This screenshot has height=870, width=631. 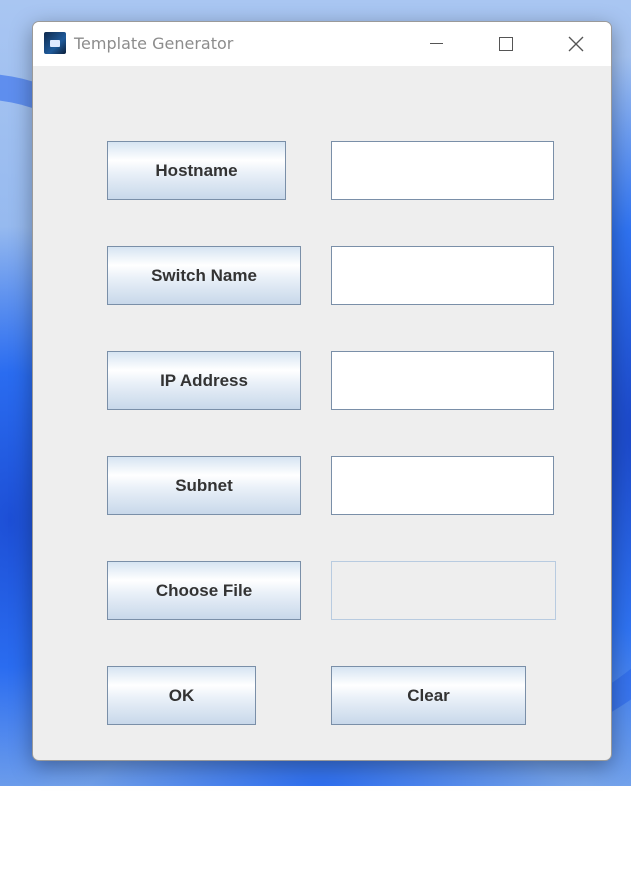 I want to click on clear-button: Clear, so click(x=428, y=695).